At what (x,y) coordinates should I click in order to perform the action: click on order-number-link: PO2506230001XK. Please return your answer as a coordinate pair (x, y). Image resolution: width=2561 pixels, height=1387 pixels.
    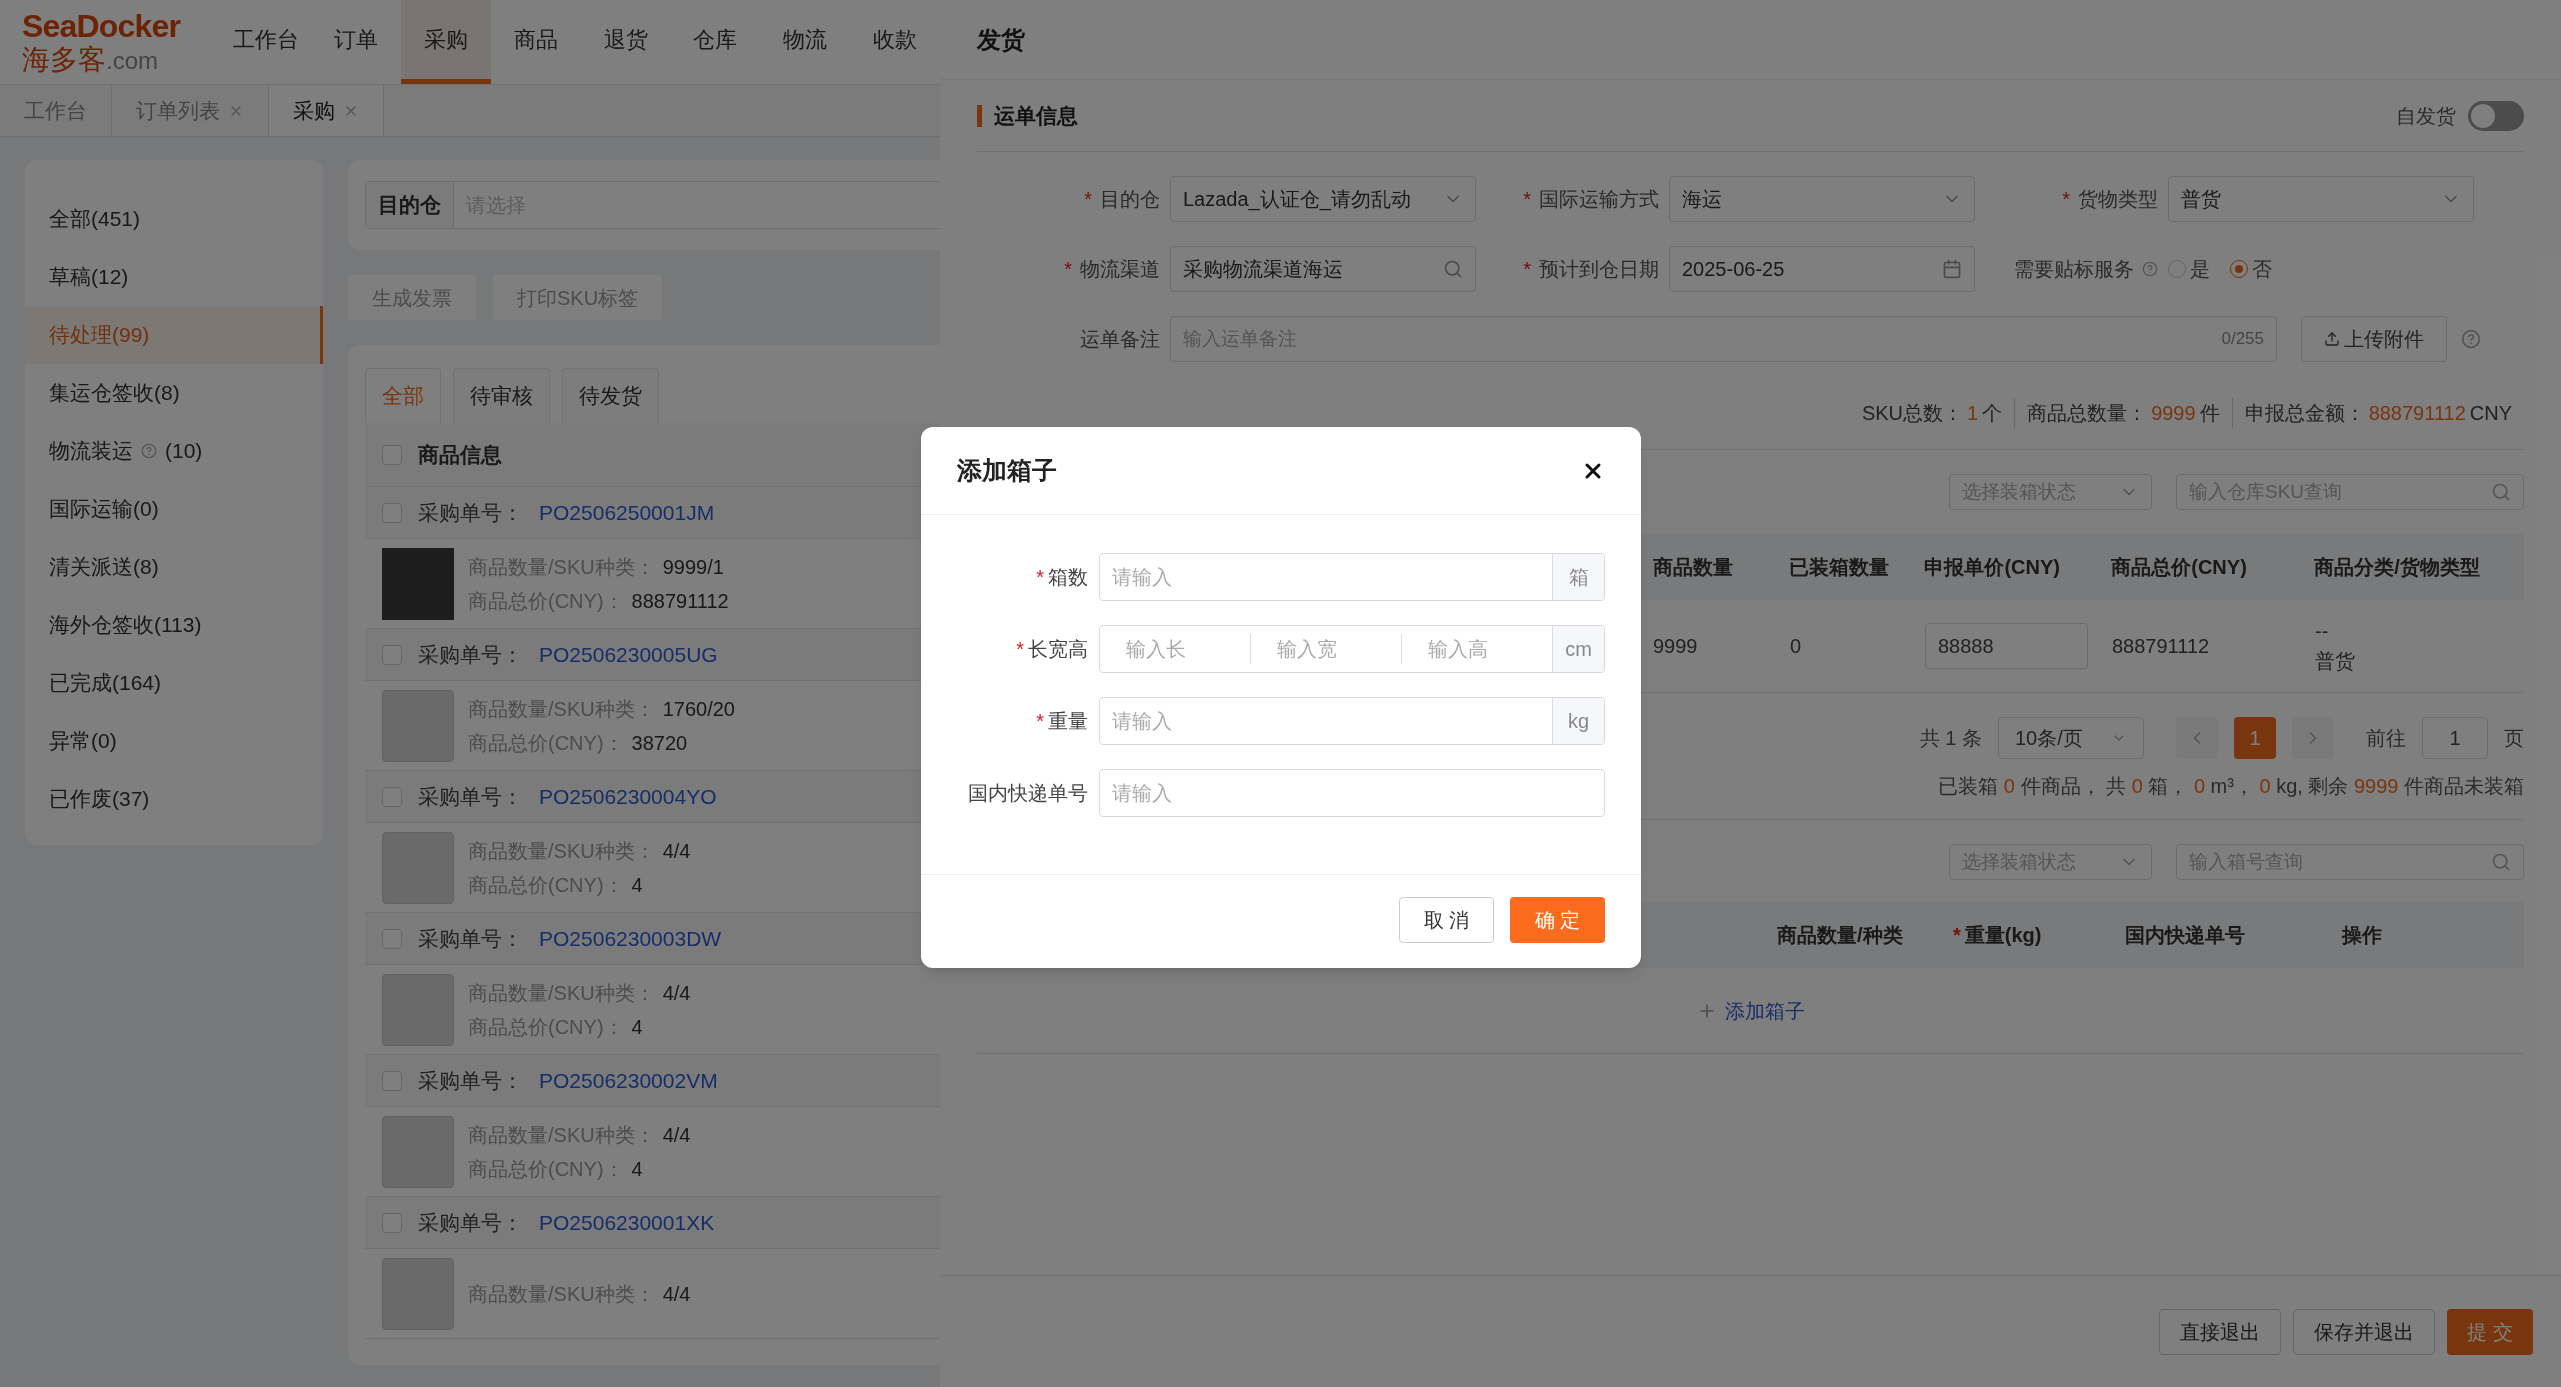
    Looking at the image, I should click on (627, 1222).